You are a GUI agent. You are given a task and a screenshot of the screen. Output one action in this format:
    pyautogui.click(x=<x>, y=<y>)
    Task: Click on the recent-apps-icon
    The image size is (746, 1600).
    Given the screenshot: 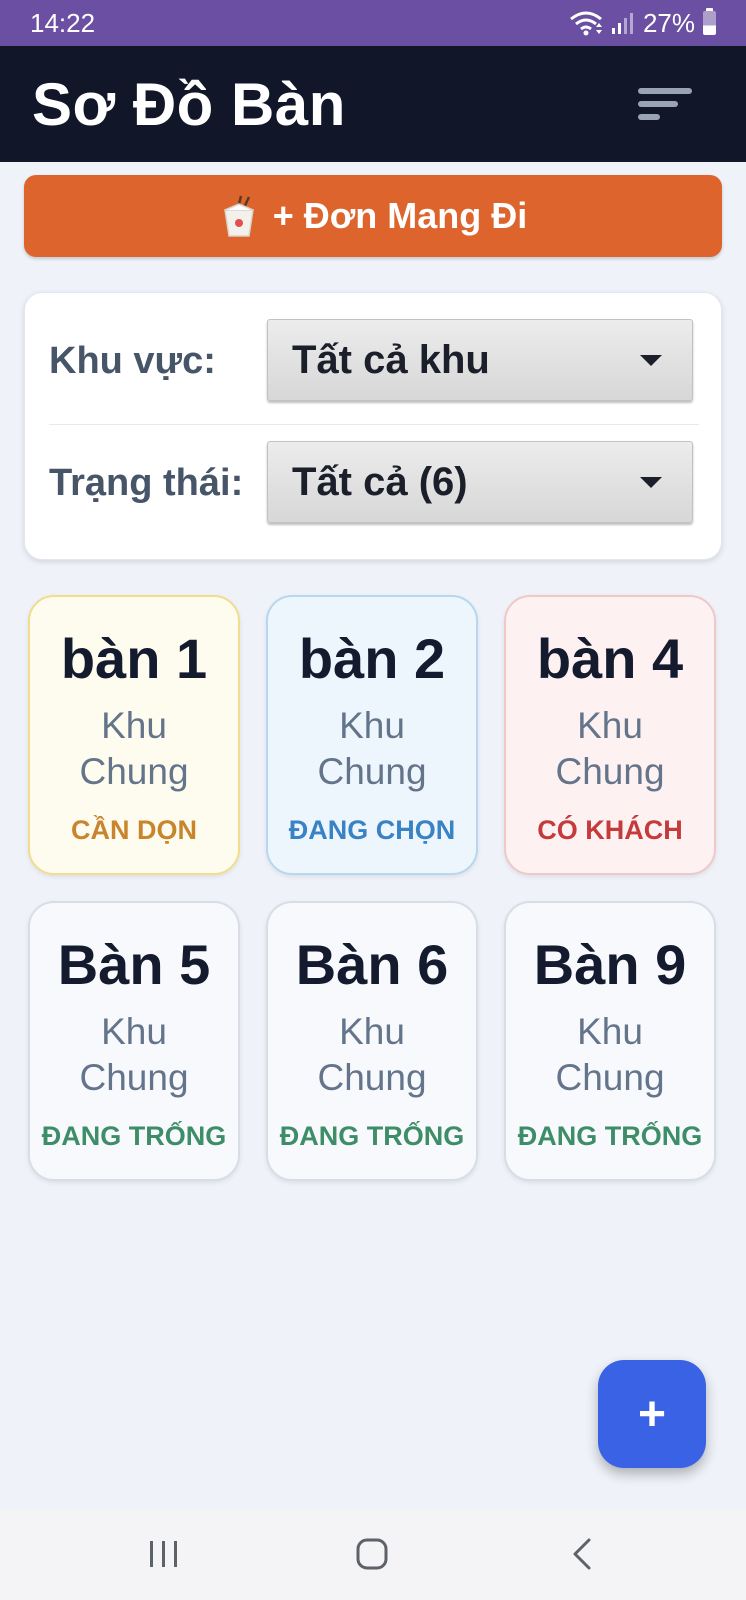 What is the action you would take?
    pyautogui.click(x=163, y=1554)
    